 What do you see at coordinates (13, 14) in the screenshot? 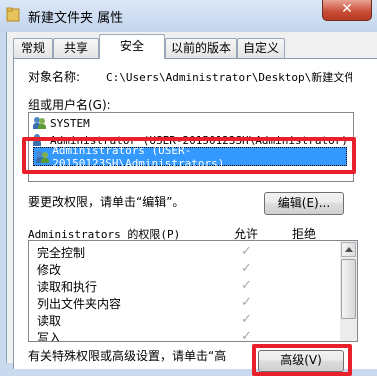
I see `folder-icon` at bounding box center [13, 14].